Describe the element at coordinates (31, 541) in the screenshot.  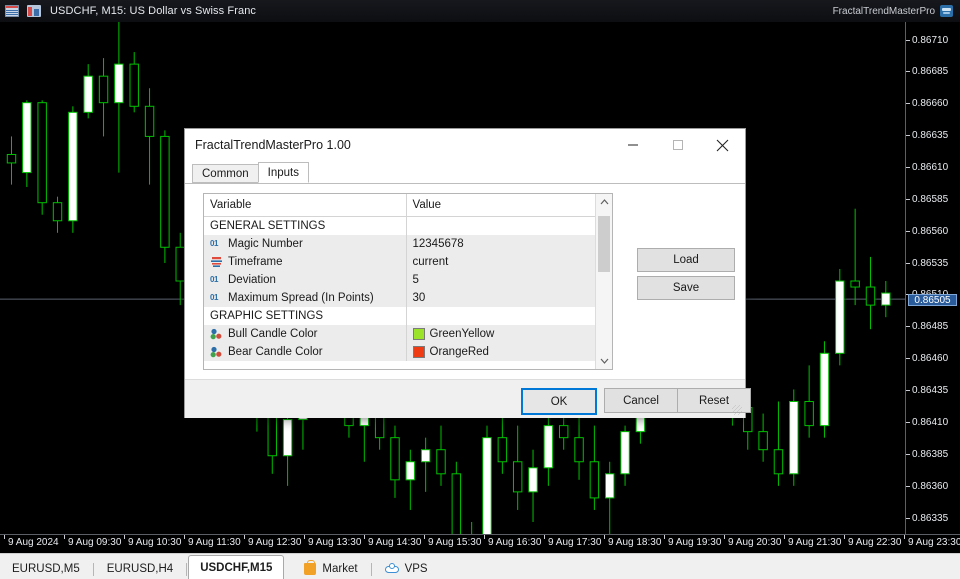
I see `time-tick-label: 9 Aug 2024` at that location.